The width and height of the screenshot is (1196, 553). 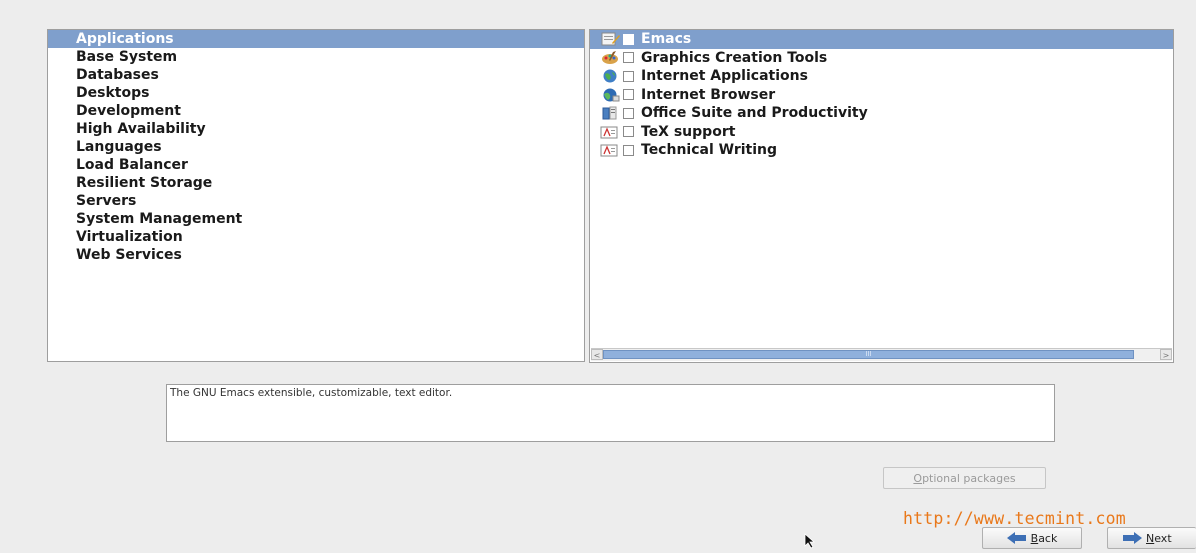 What do you see at coordinates (316, 129) in the screenshot?
I see `category-item: High Availability` at bounding box center [316, 129].